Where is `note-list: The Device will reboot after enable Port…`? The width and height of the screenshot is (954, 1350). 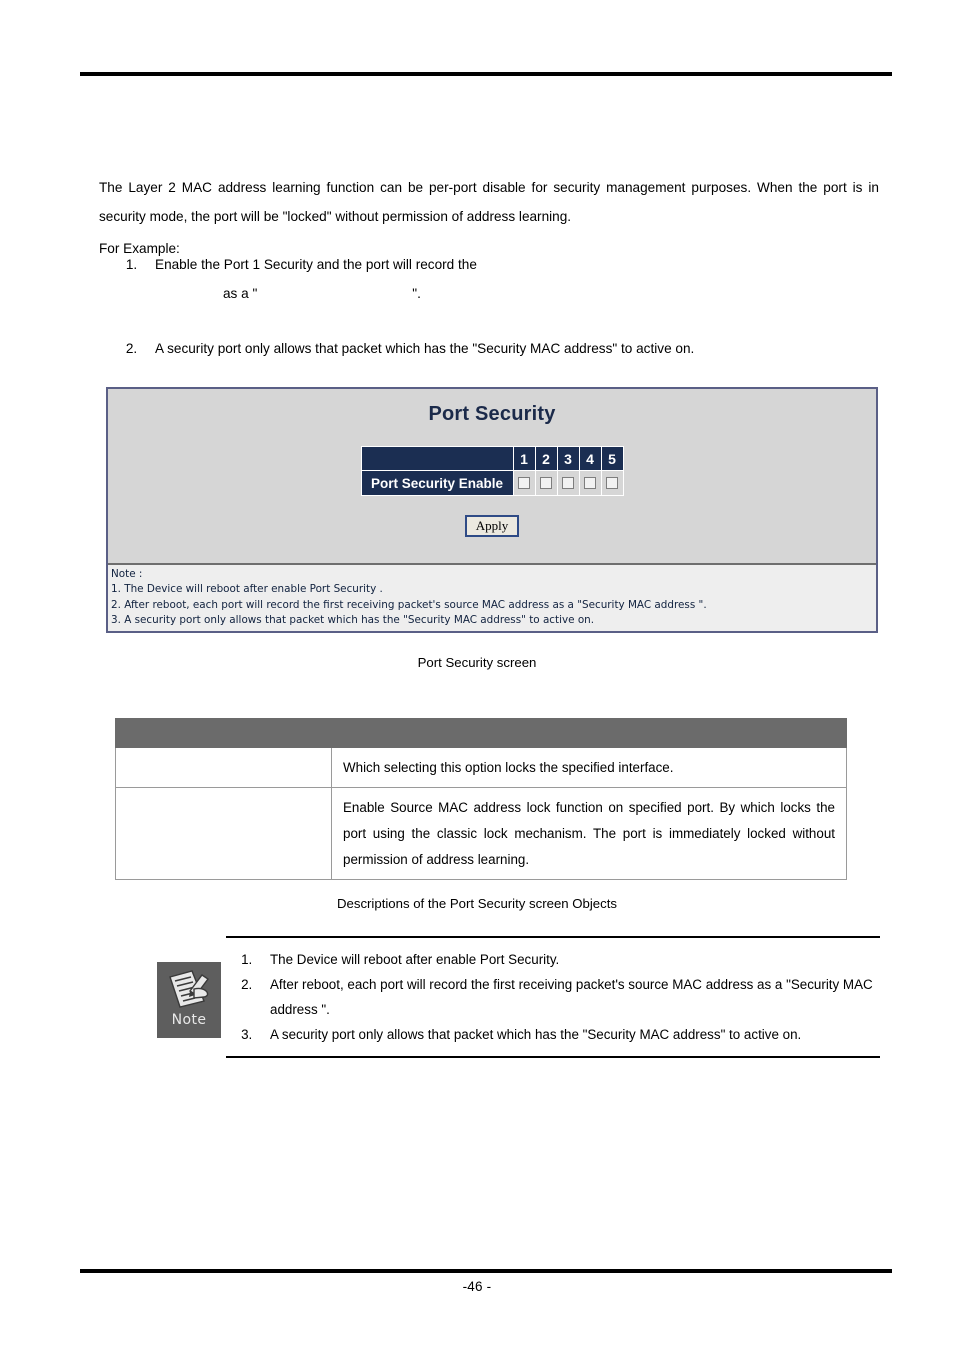
note-list: The Device will reboot after enable Port… is located at coordinates (553, 997).